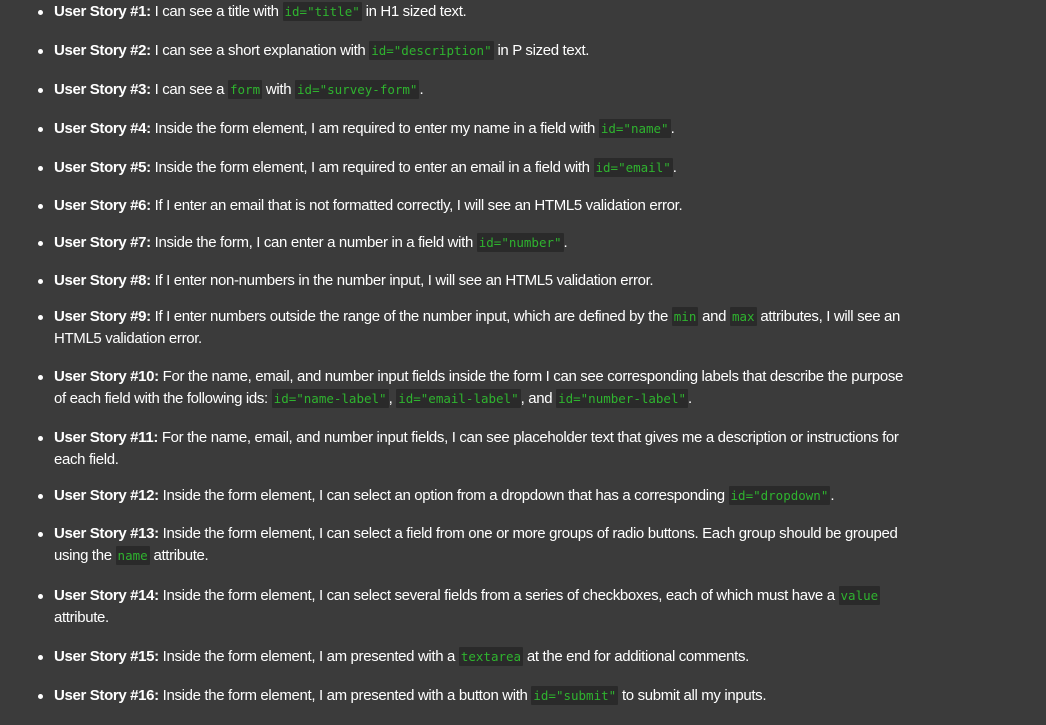 This screenshot has height=725, width=1046. Describe the element at coordinates (636, 656) in the screenshot. I see `story-text: at the end for additional comments.` at that location.